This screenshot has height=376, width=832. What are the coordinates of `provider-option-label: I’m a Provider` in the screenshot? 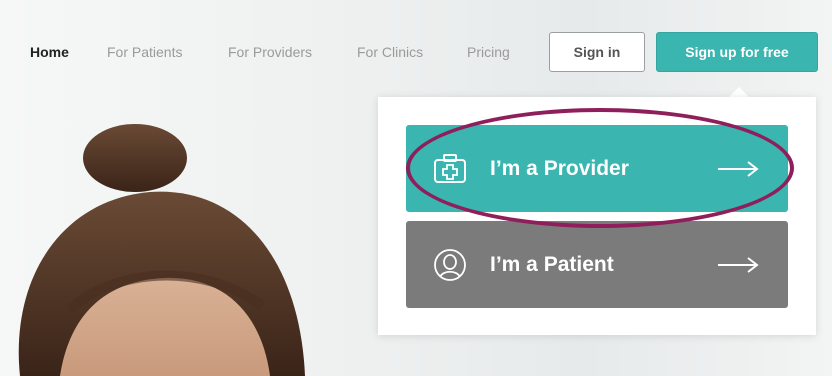 It's located at (559, 168).